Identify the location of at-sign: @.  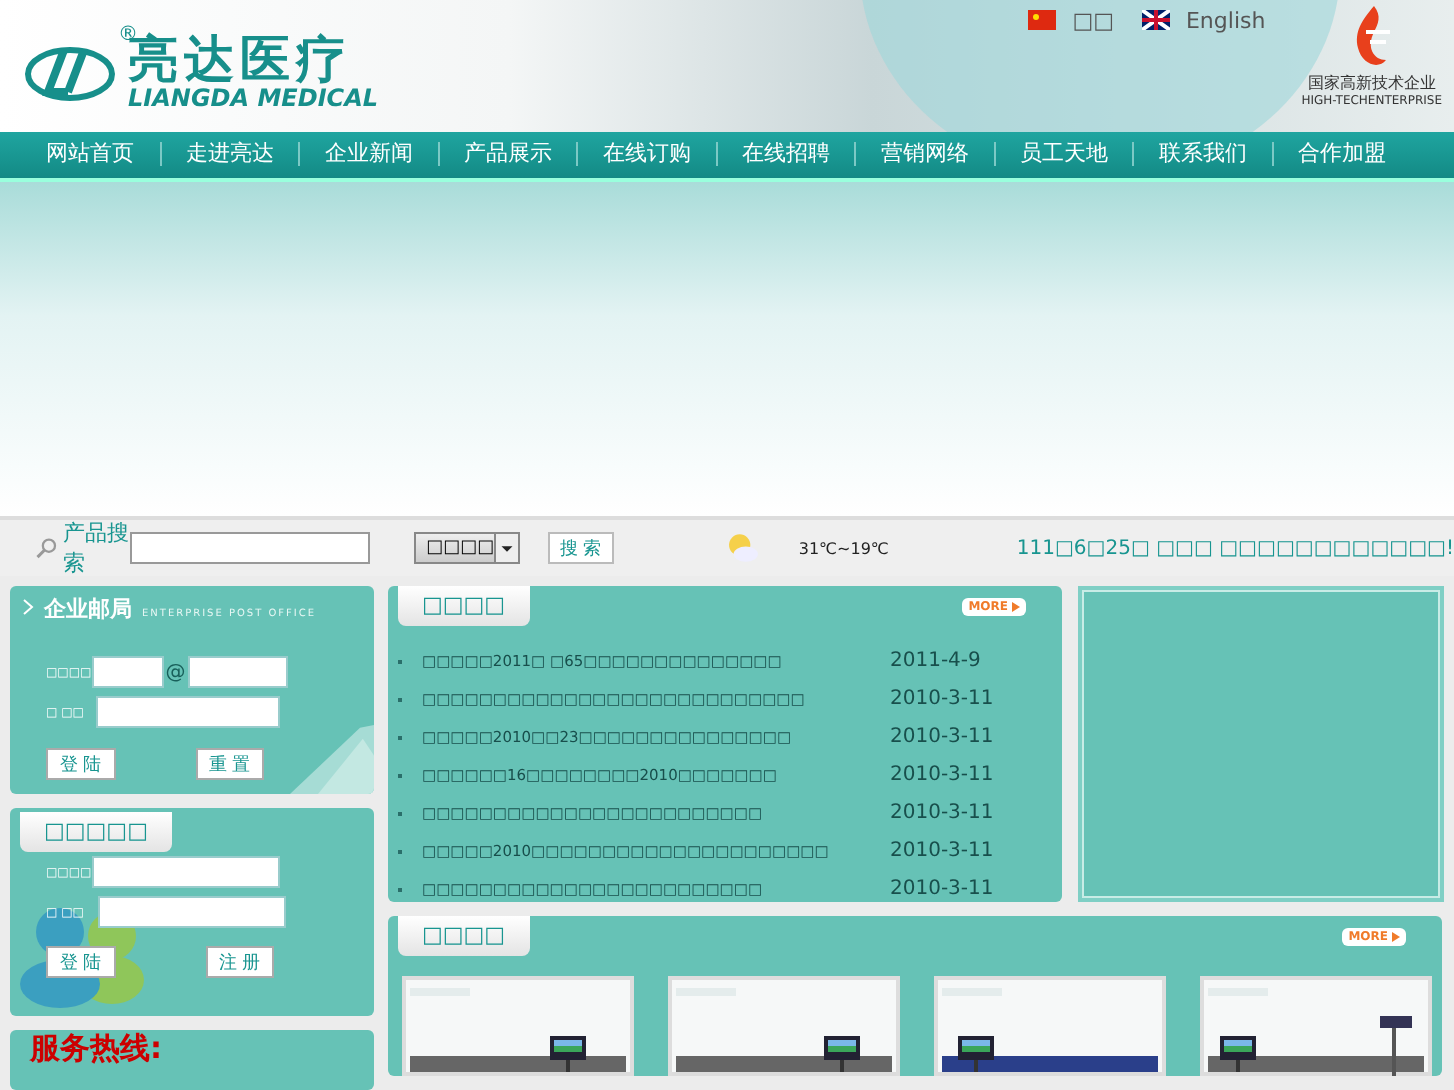
(175, 672).